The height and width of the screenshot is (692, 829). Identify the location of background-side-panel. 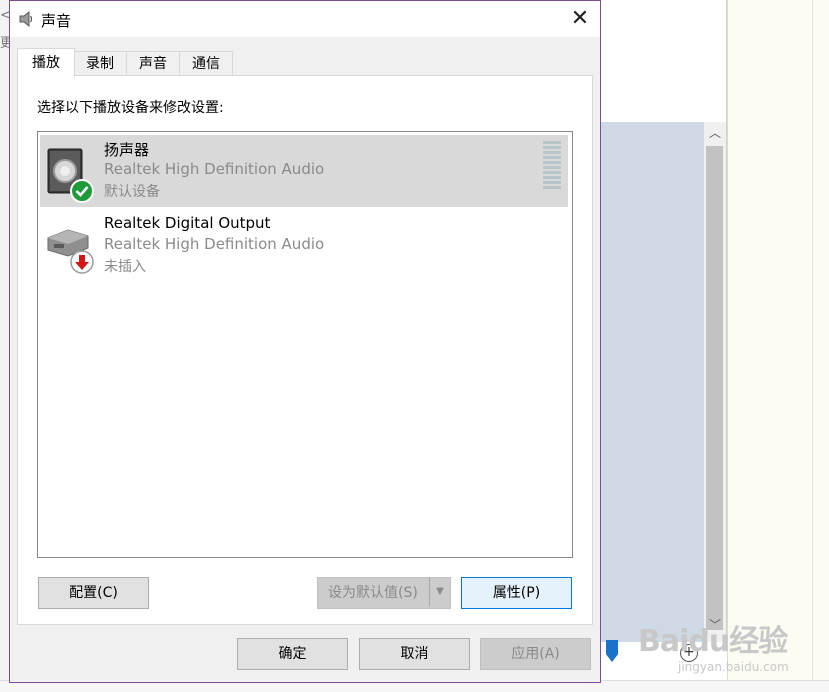
(778, 345).